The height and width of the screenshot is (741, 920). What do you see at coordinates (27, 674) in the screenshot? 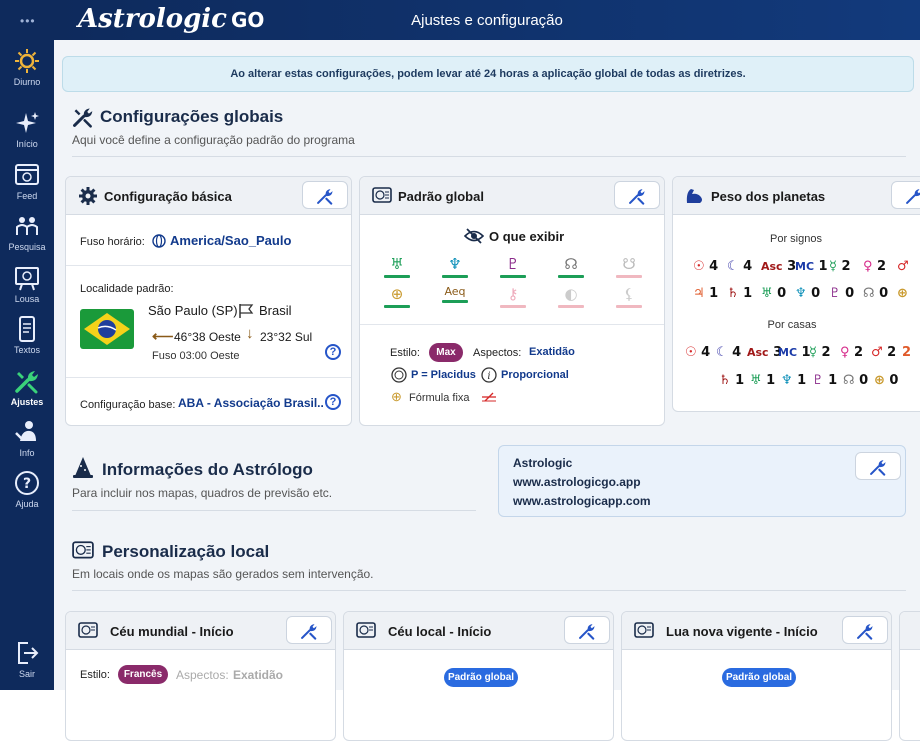
I see `sidebar-label: Sair` at bounding box center [27, 674].